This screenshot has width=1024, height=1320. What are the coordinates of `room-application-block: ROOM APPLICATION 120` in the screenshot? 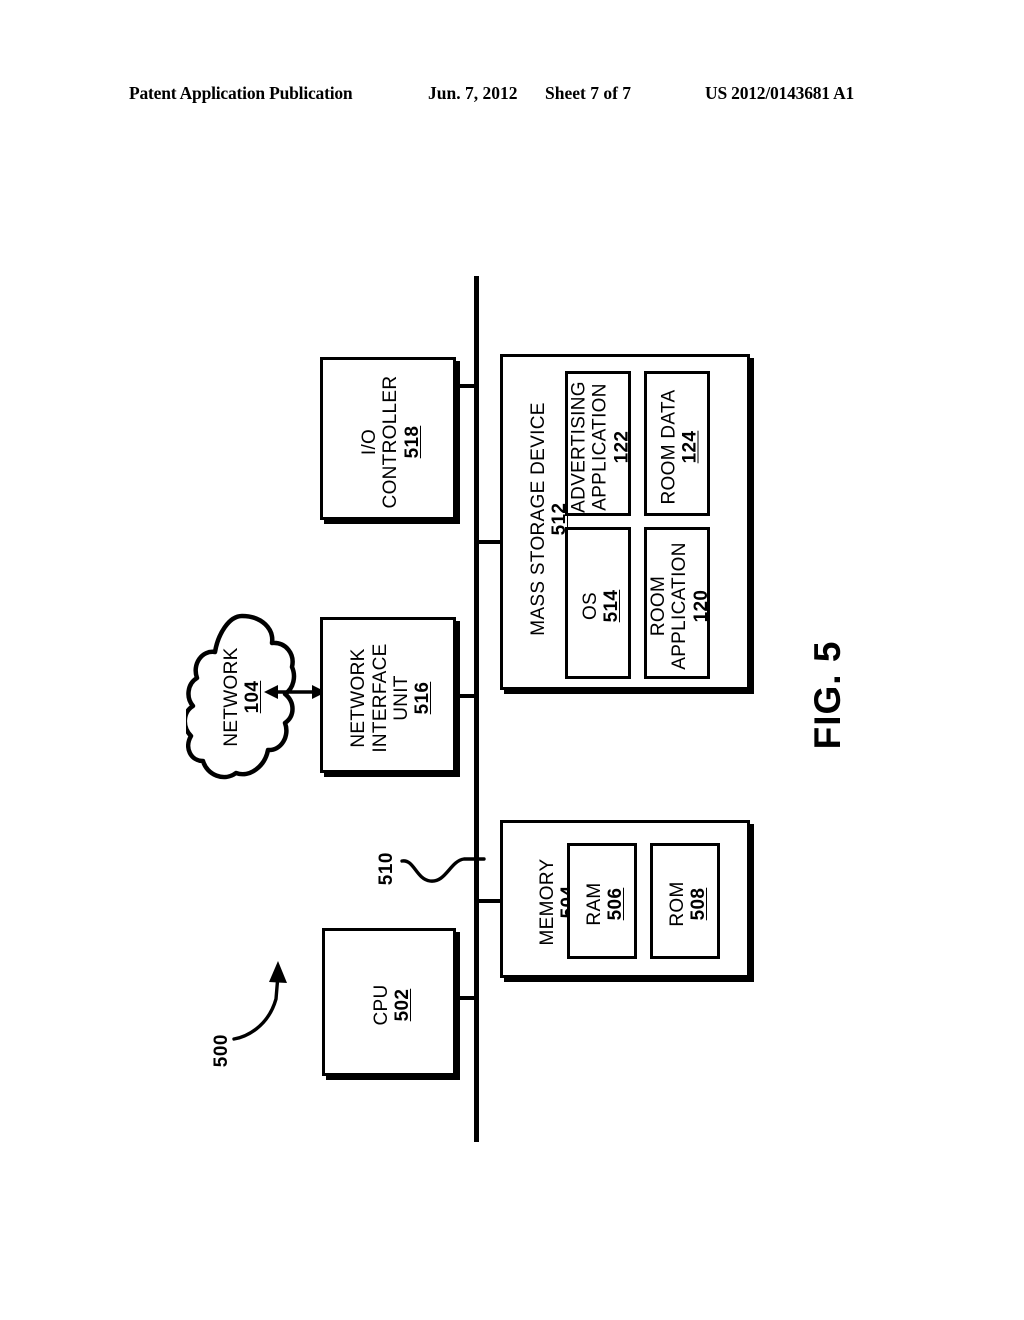 It's located at (678, 604).